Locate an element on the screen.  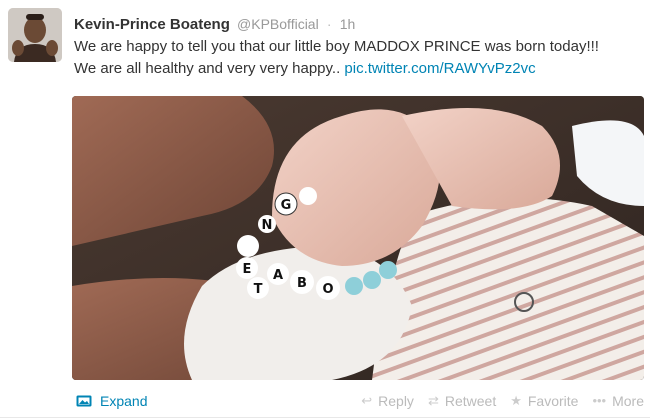
reply-button: ↩ Reply is located at coordinates (387, 401).